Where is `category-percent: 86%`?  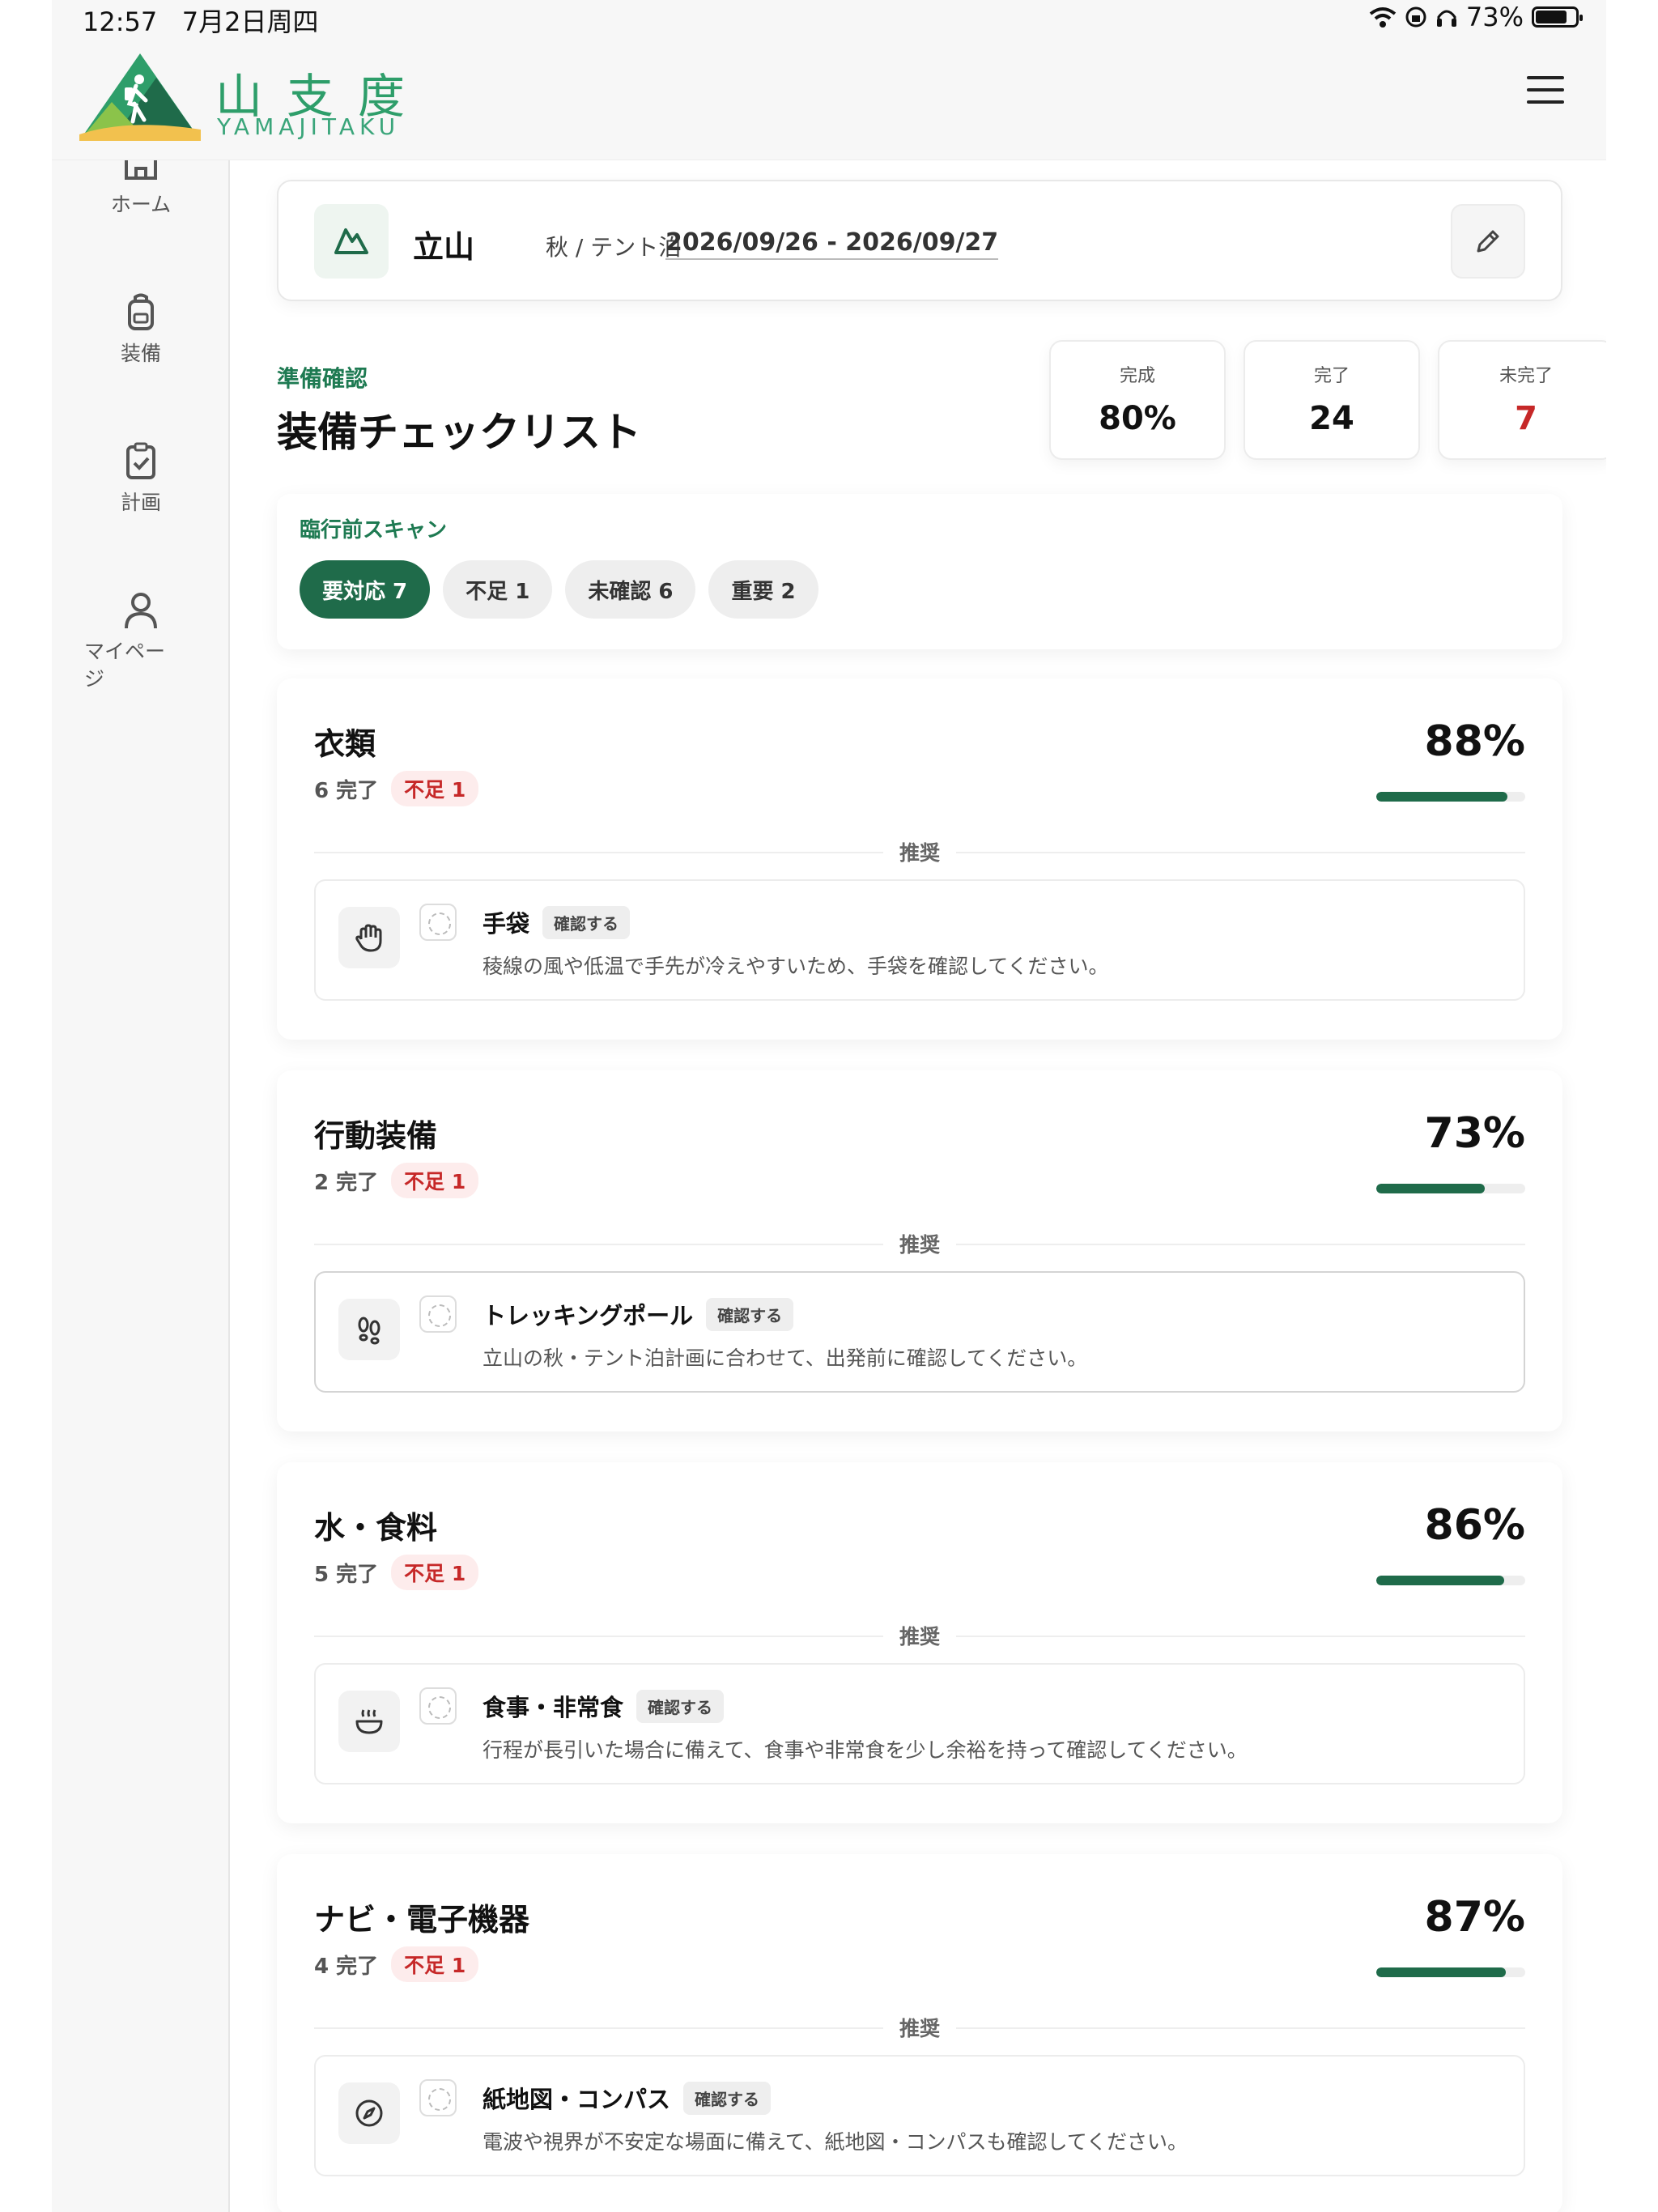
category-percent: 86% is located at coordinates (1474, 1525).